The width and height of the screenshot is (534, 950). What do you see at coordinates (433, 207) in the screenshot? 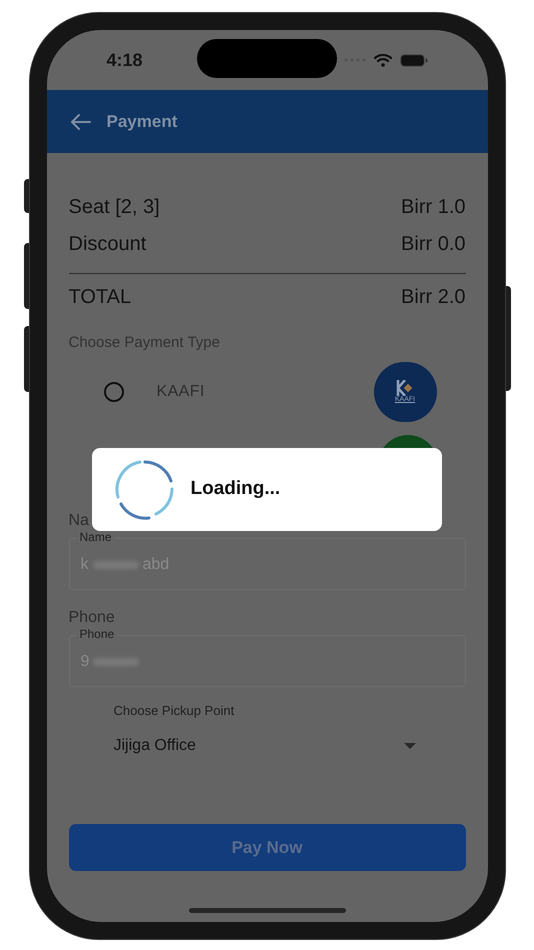
I see `summary-value: Birr 1.0` at bounding box center [433, 207].